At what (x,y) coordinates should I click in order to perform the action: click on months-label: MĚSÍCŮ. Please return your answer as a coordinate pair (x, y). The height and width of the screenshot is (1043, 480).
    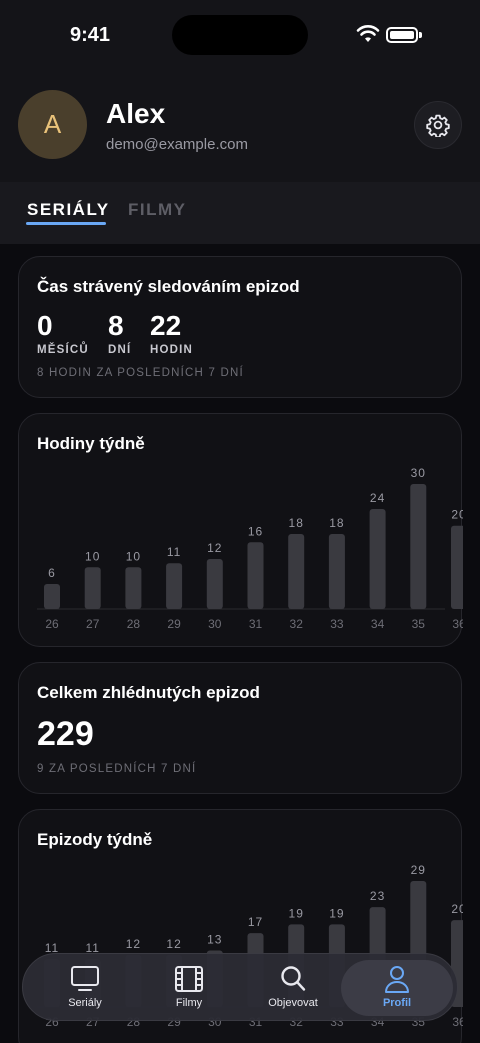
    Looking at the image, I should click on (63, 350).